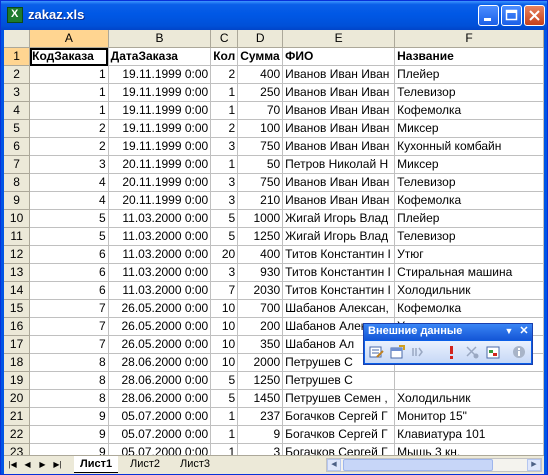 The height and width of the screenshot is (475, 548). I want to click on cell: 200, so click(260, 326).